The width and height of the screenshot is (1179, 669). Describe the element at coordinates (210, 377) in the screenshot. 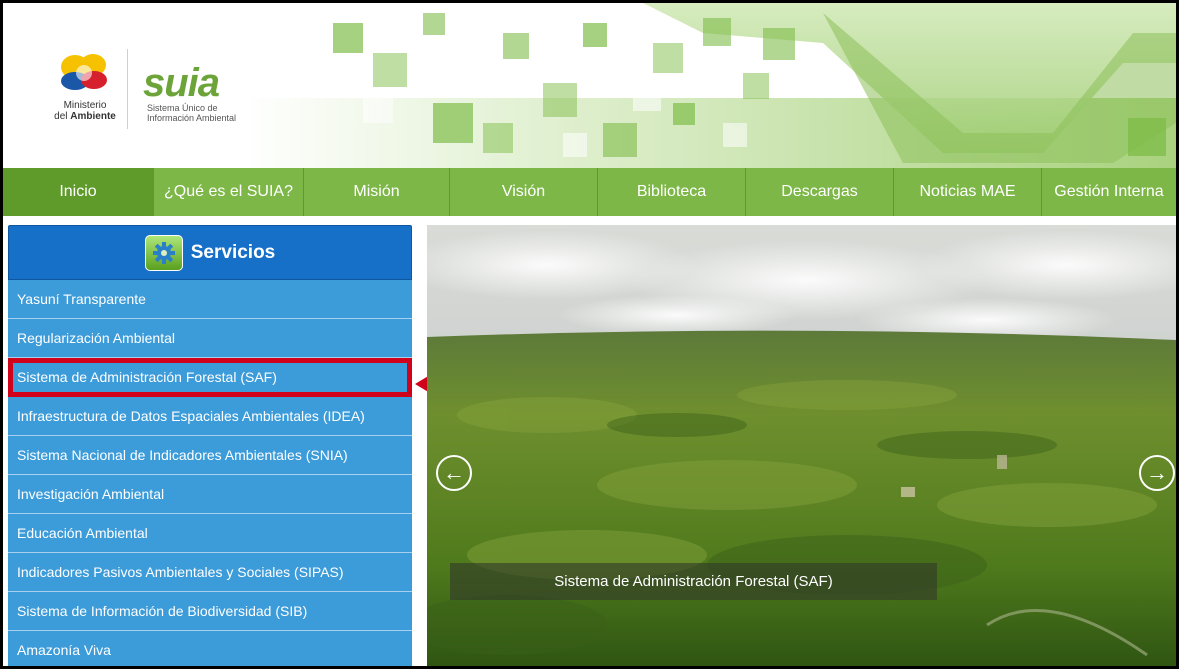

I see `service-item-saf: Sistema de Administración Forestal (SAF)` at that location.